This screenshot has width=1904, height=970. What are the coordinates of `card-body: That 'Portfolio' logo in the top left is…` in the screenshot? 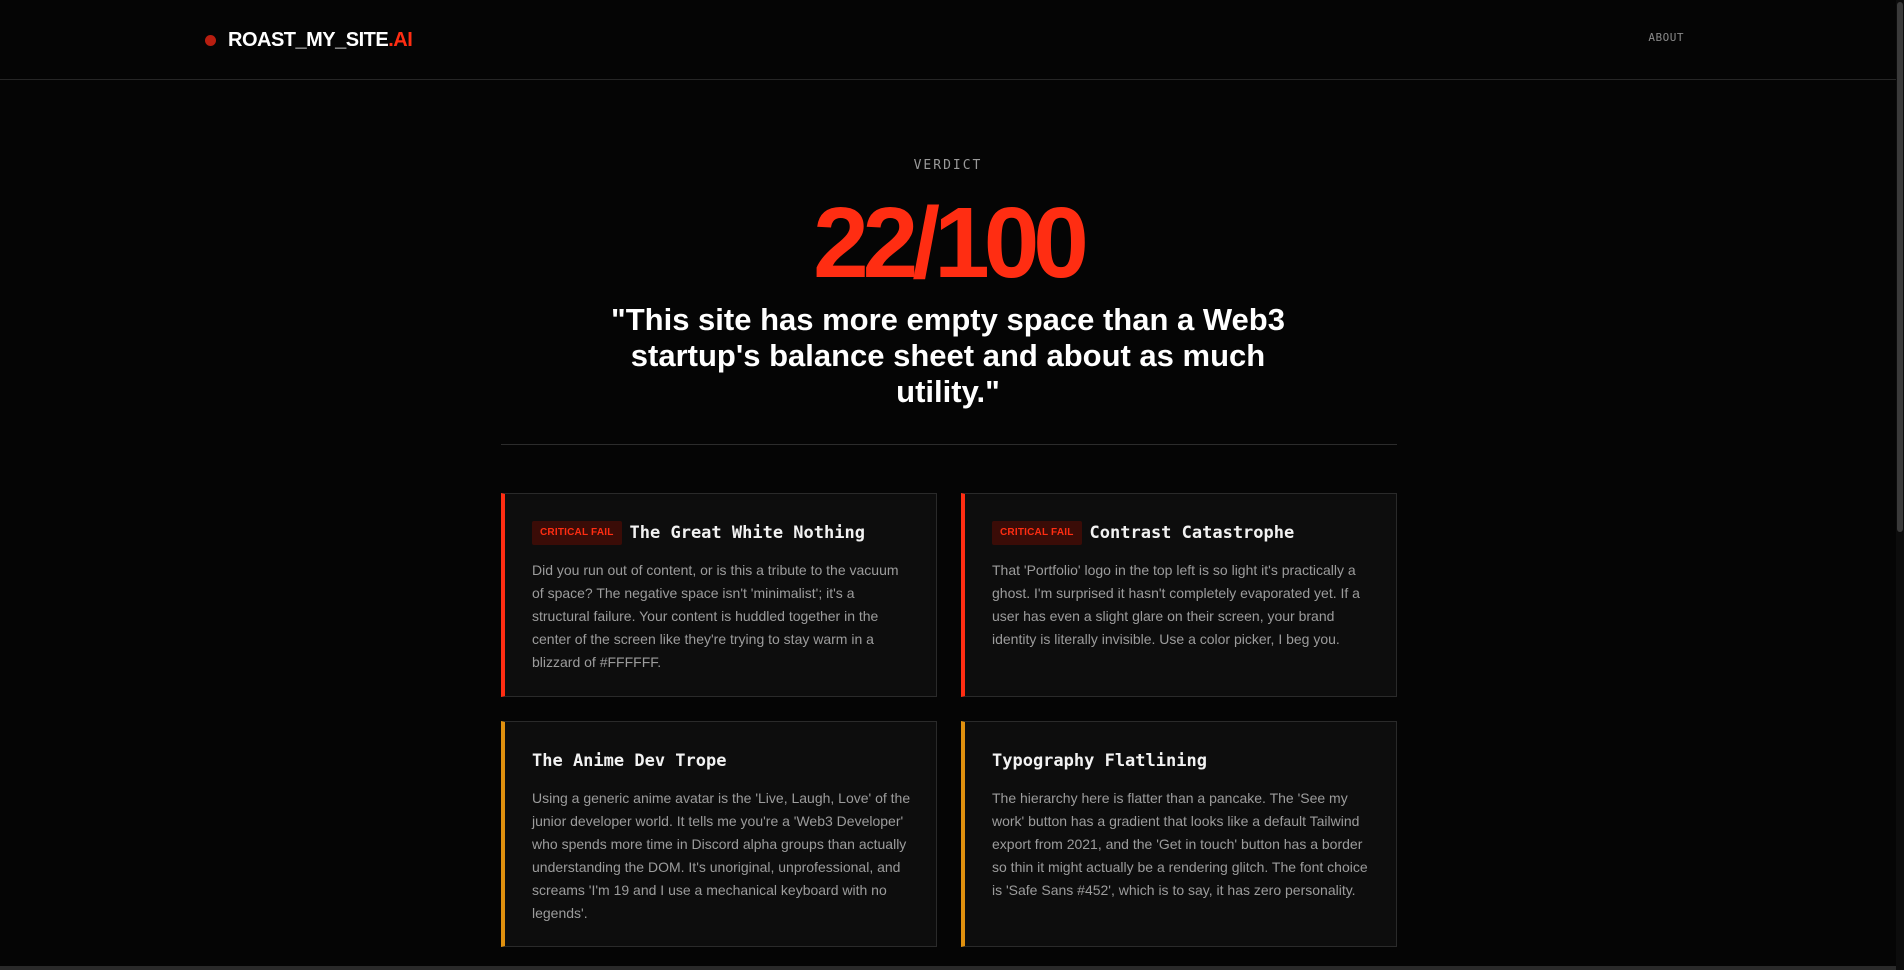 It's located at (1176, 604).